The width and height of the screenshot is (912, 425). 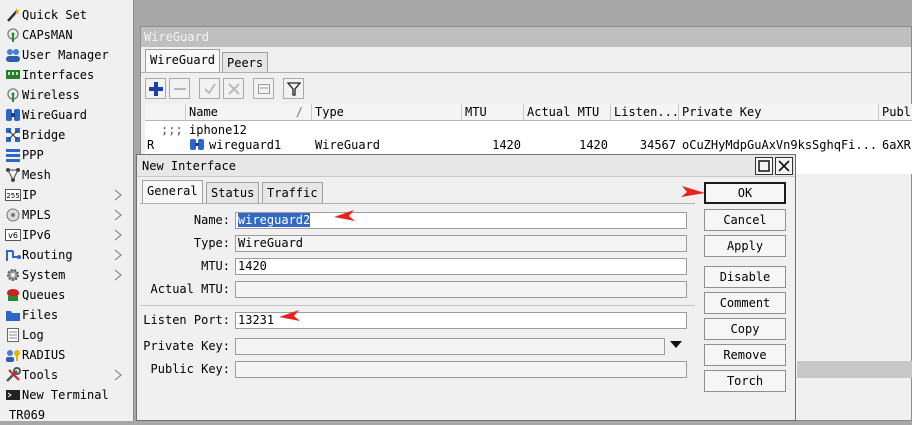 I want to click on sidebar-item-label: User Manager, so click(x=65, y=55).